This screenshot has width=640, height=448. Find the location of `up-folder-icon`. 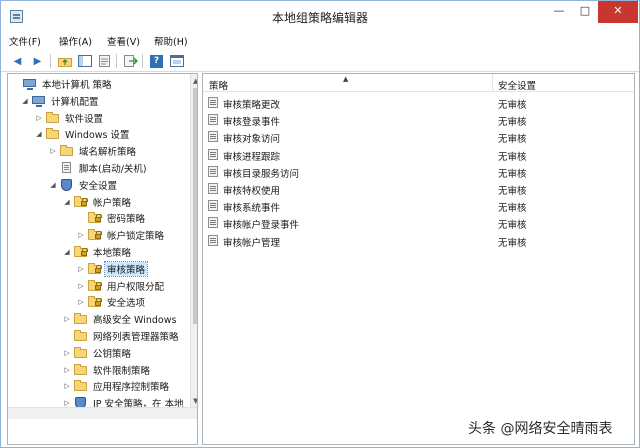

up-folder-icon is located at coordinates (64, 62).